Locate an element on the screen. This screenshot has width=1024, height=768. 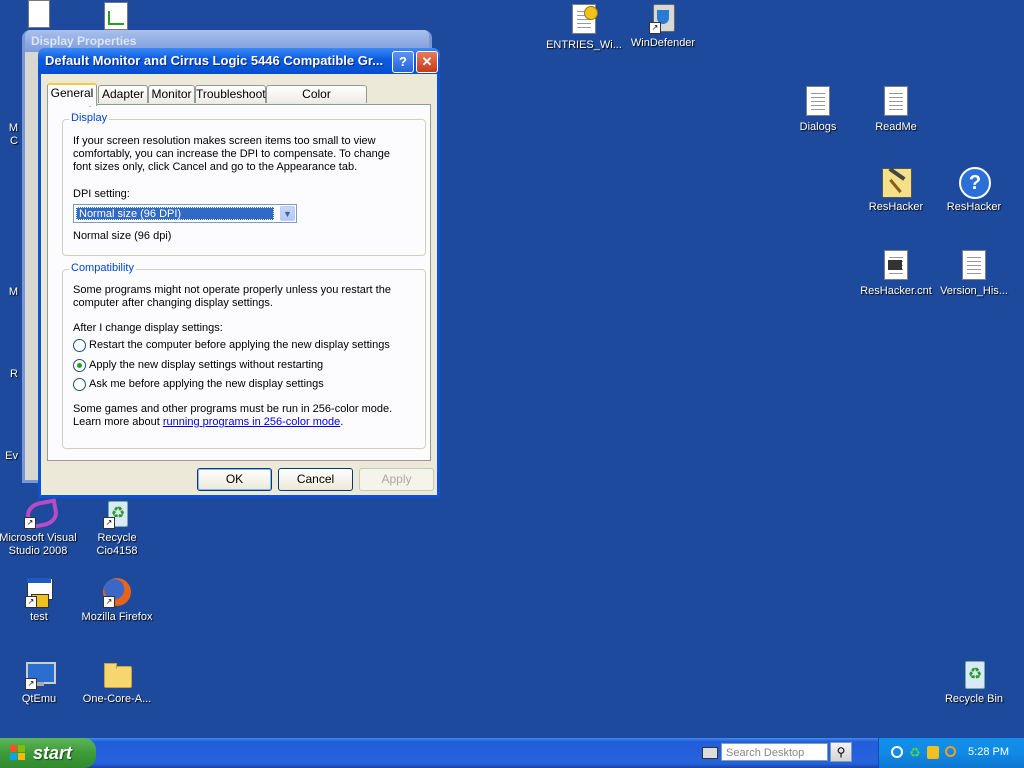
firefox-icon: ↗ is located at coordinates (117, 592).